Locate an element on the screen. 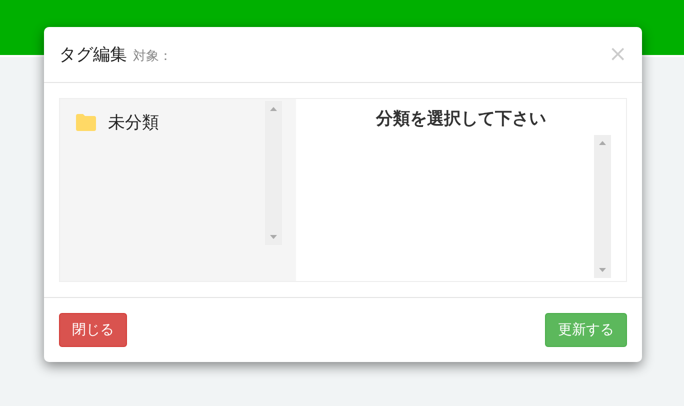 This screenshot has width=684, height=406. panel-heading: 分類を選択して下さい is located at coordinates (461, 119).